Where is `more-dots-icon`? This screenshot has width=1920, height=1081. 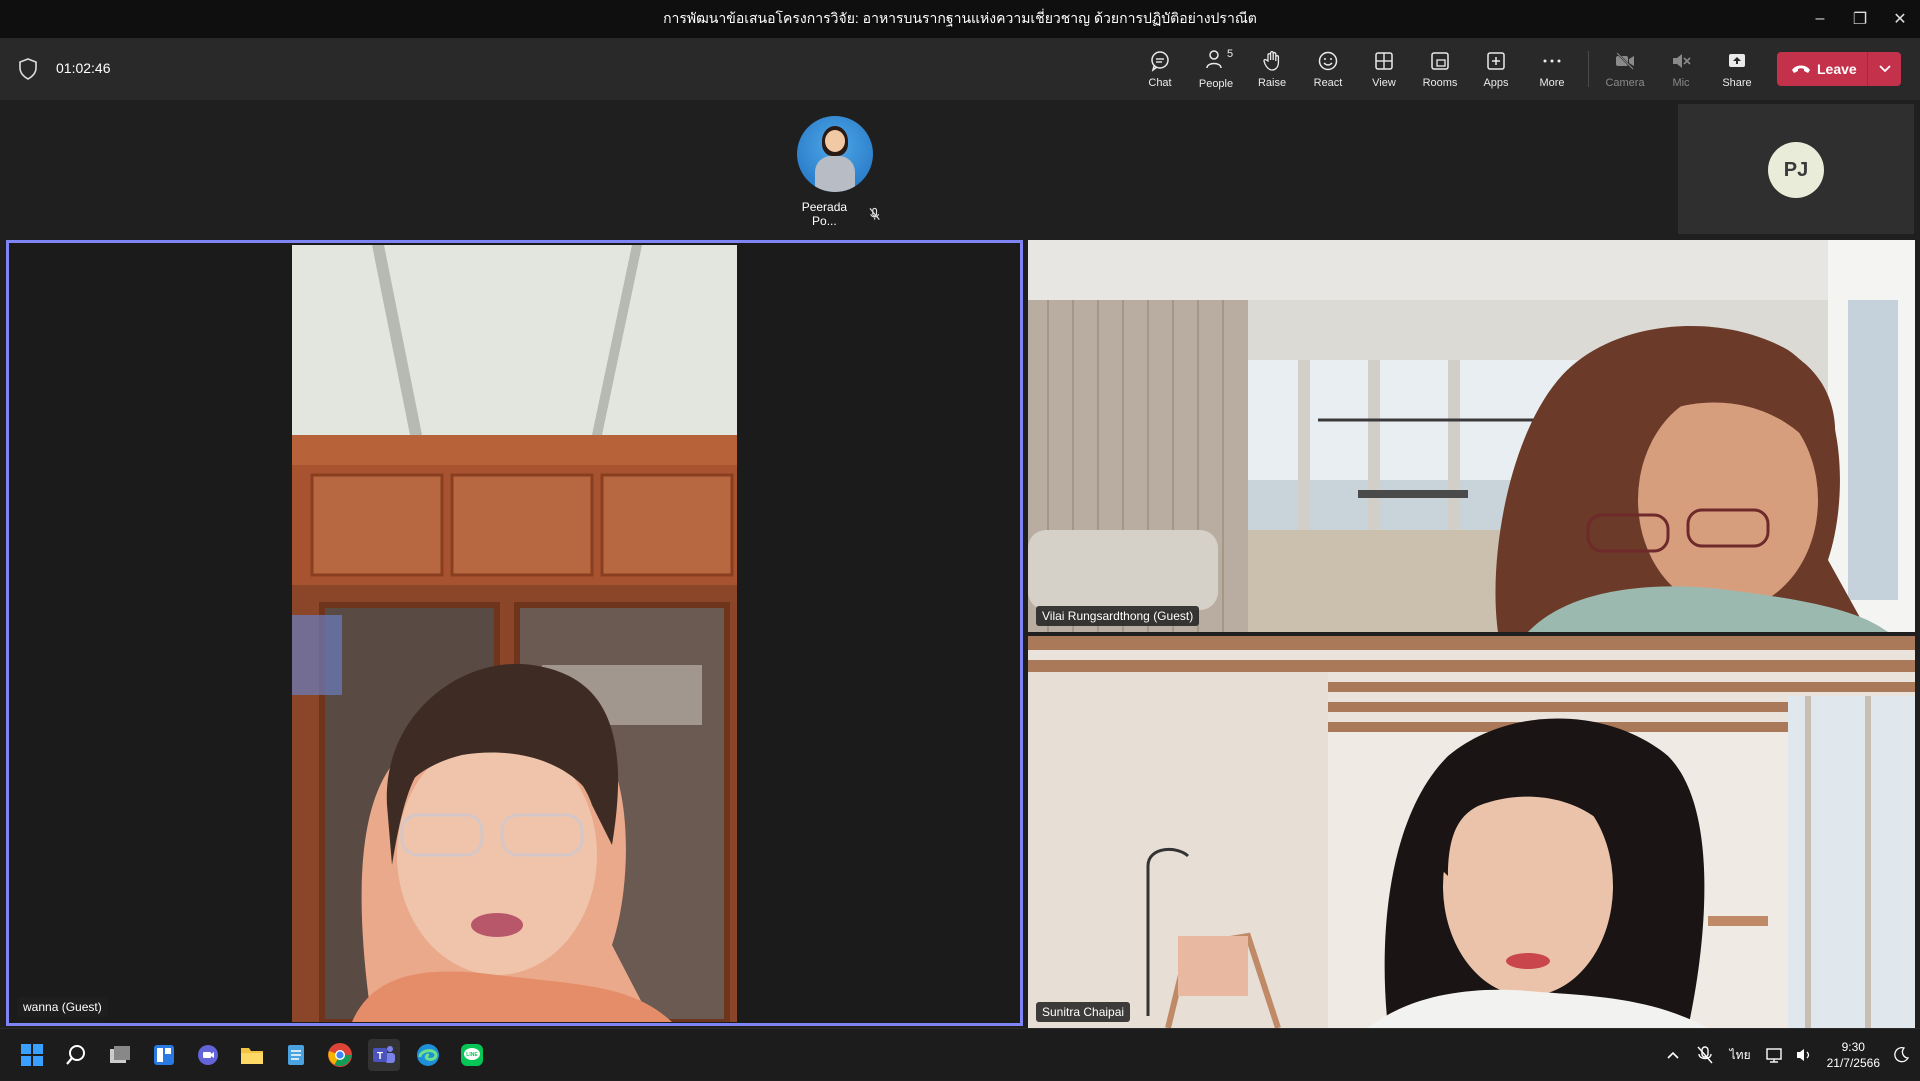 more-dots-icon is located at coordinates (1552, 60).